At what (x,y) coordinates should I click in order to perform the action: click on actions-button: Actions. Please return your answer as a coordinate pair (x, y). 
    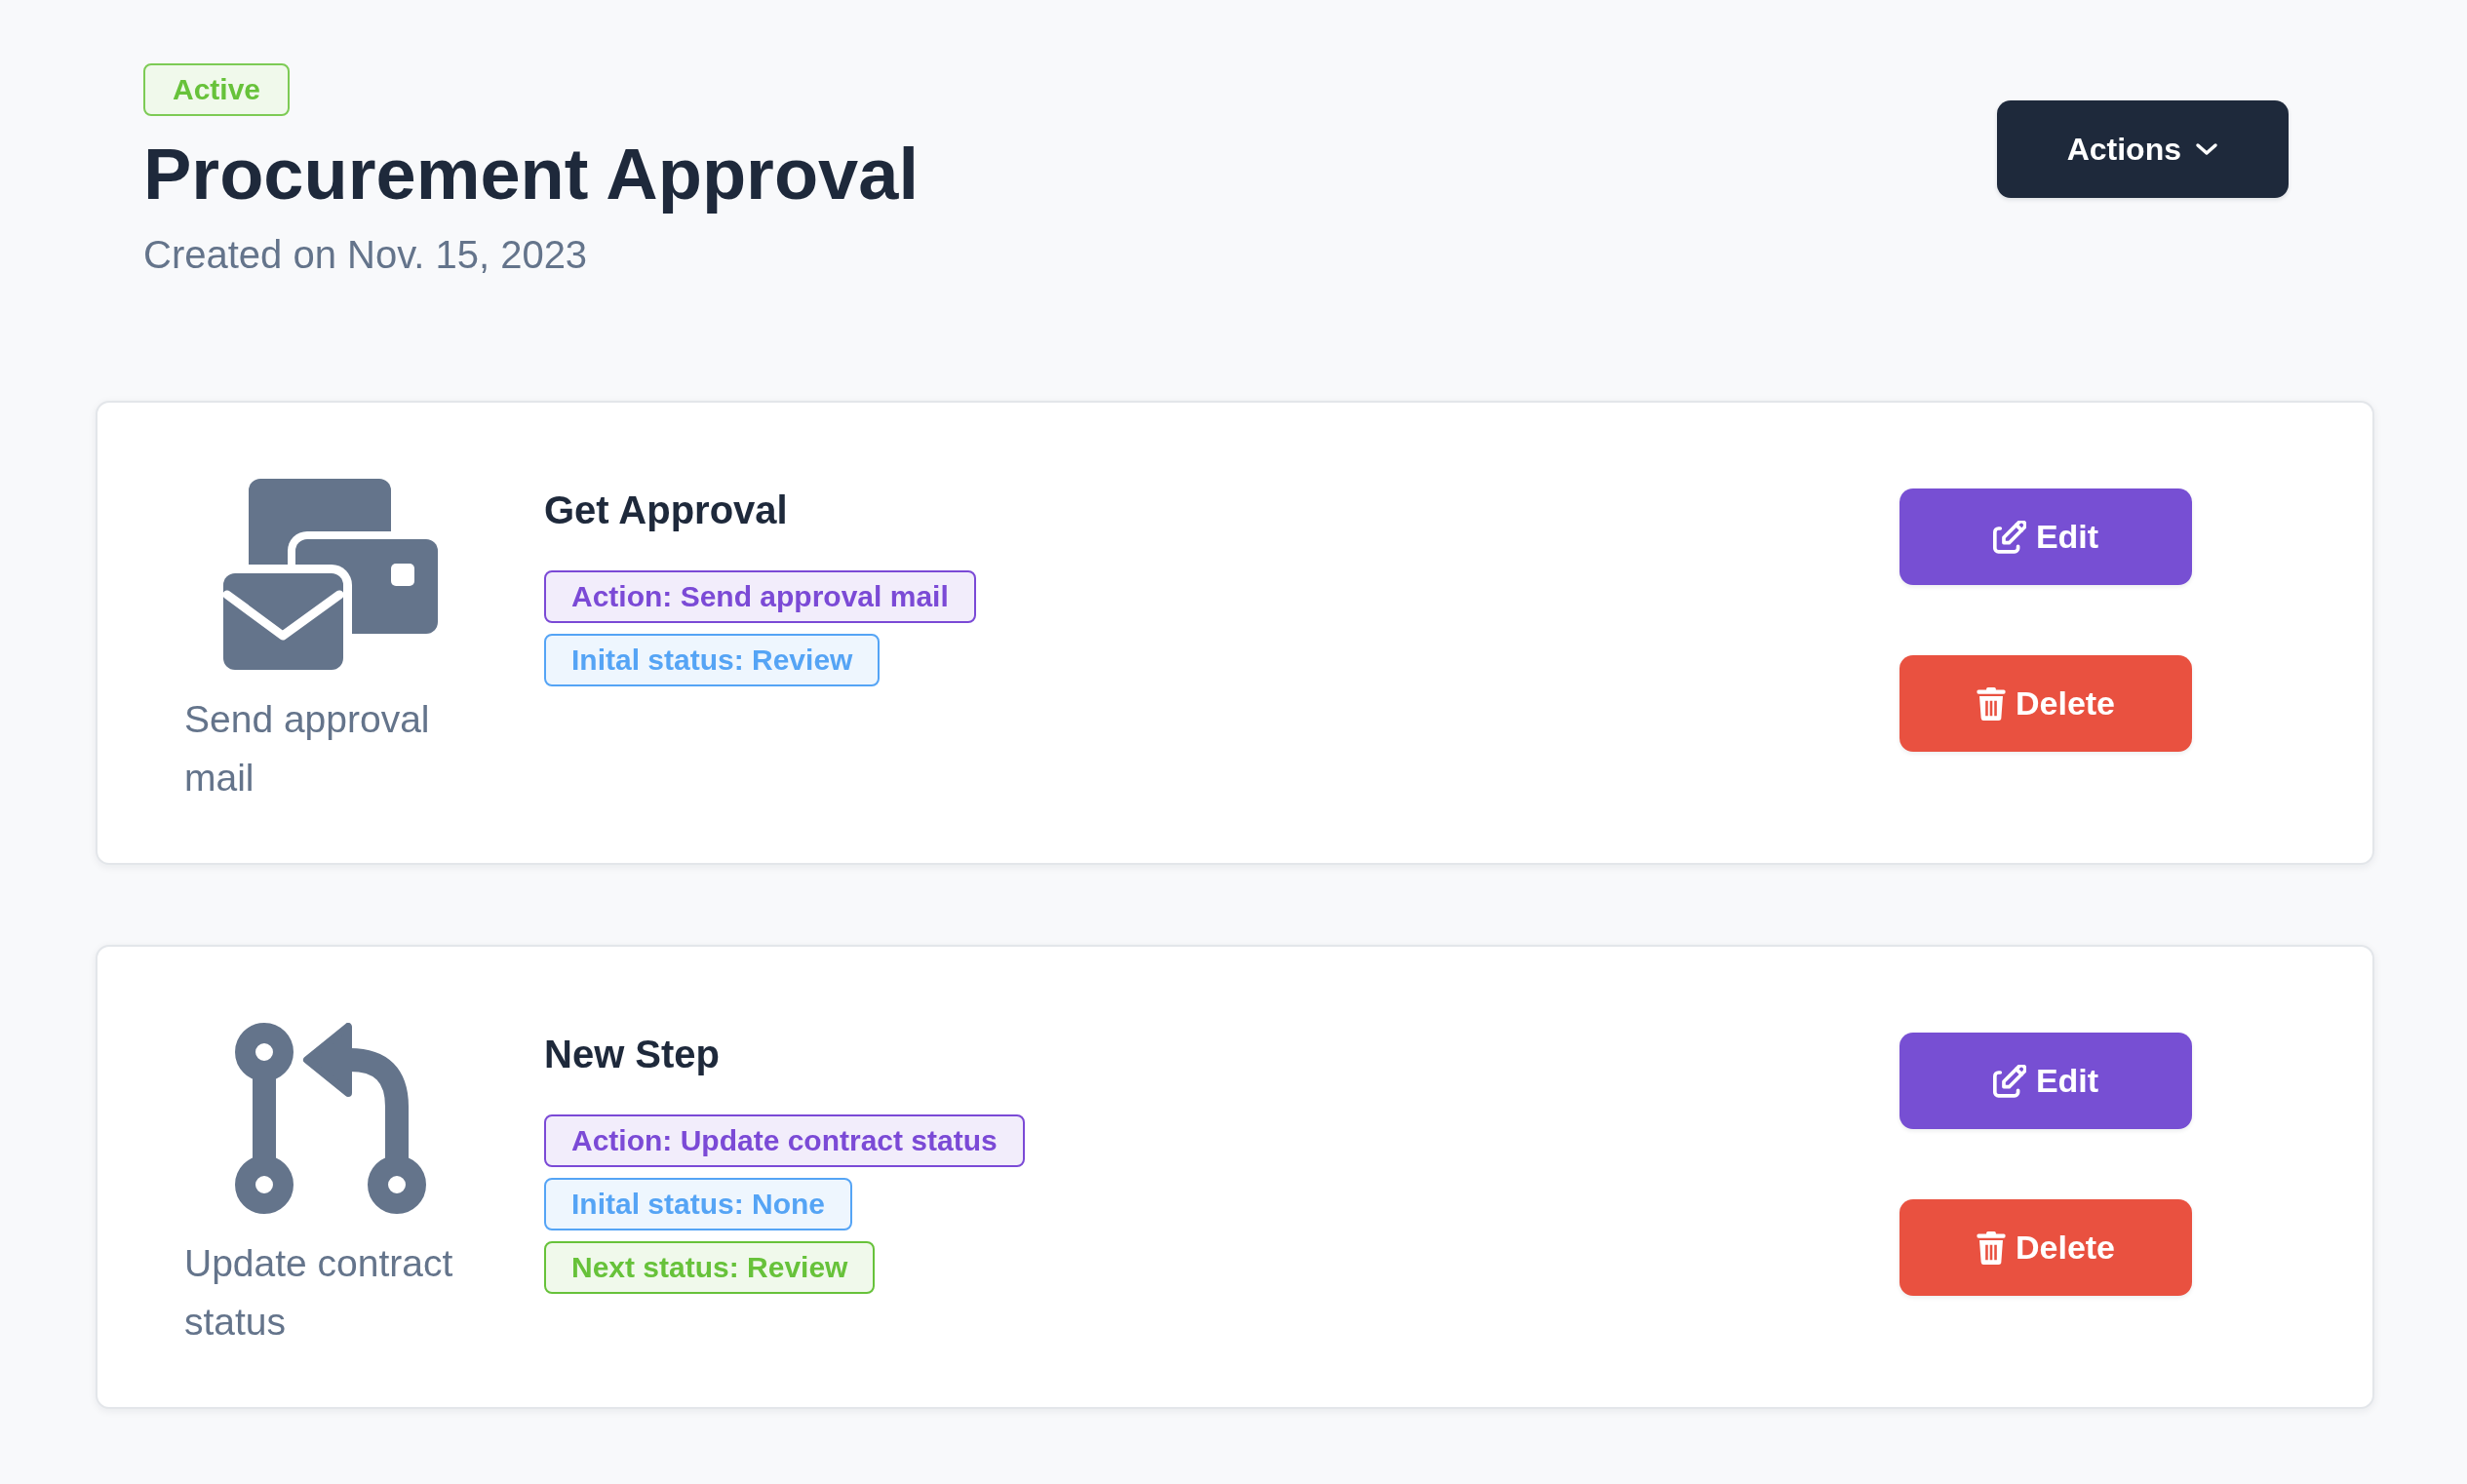
    Looking at the image, I should click on (2142, 149).